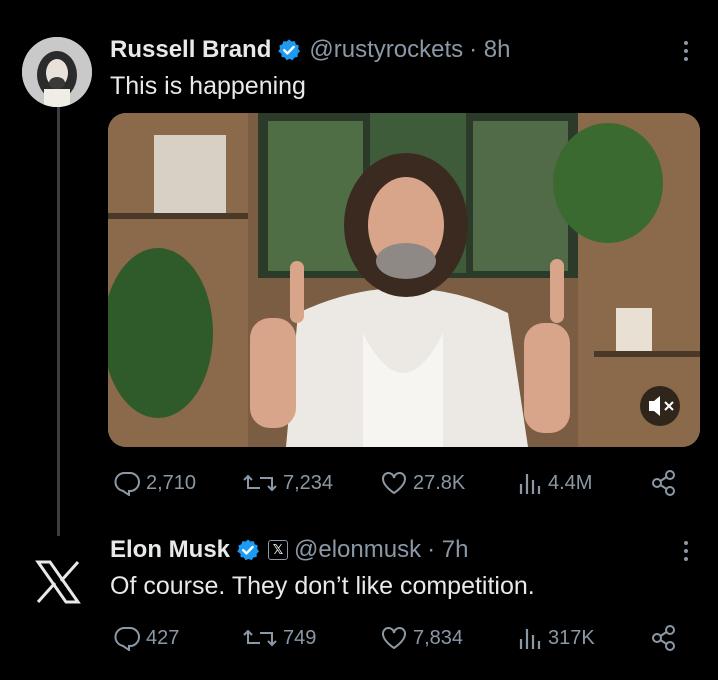 The height and width of the screenshot is (680, 718). I want to click on avatar, so click(57, 72).